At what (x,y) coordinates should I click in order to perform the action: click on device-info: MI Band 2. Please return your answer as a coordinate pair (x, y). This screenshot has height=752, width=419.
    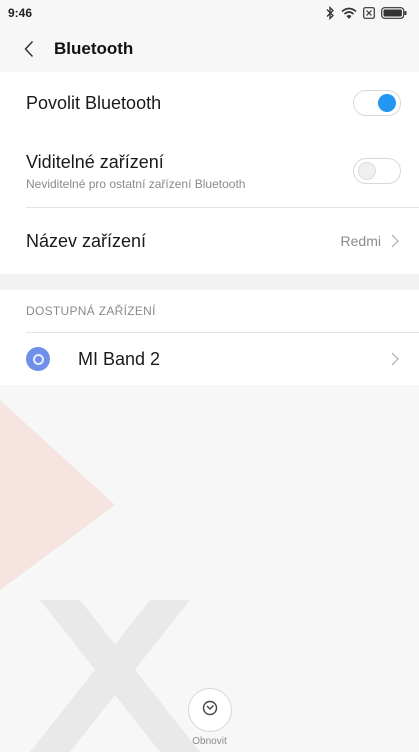
    Looking at the image, I should click on (93, 359).